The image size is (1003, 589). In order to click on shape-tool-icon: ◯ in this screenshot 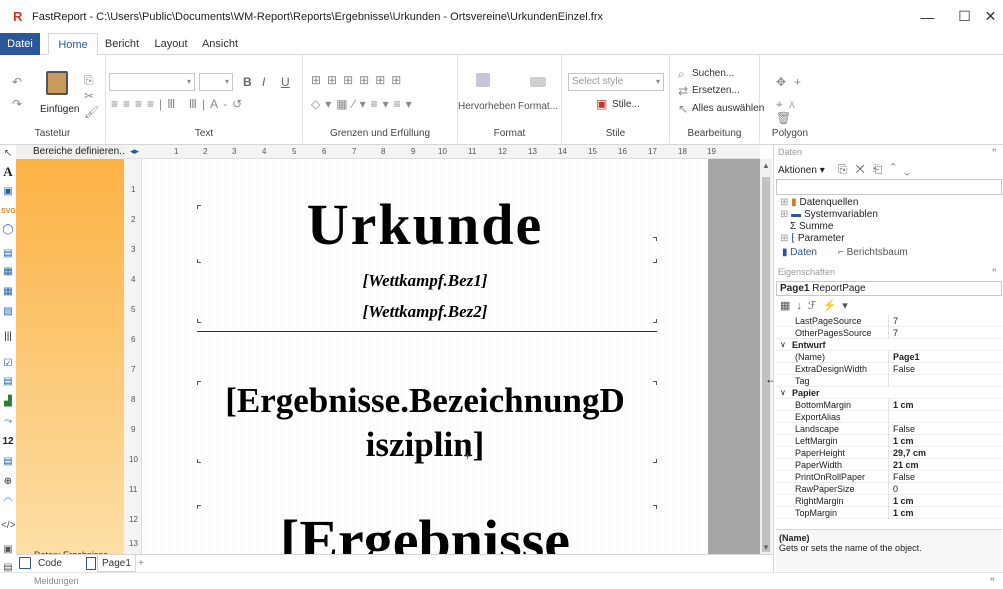, I will do `click(8, 230)`.